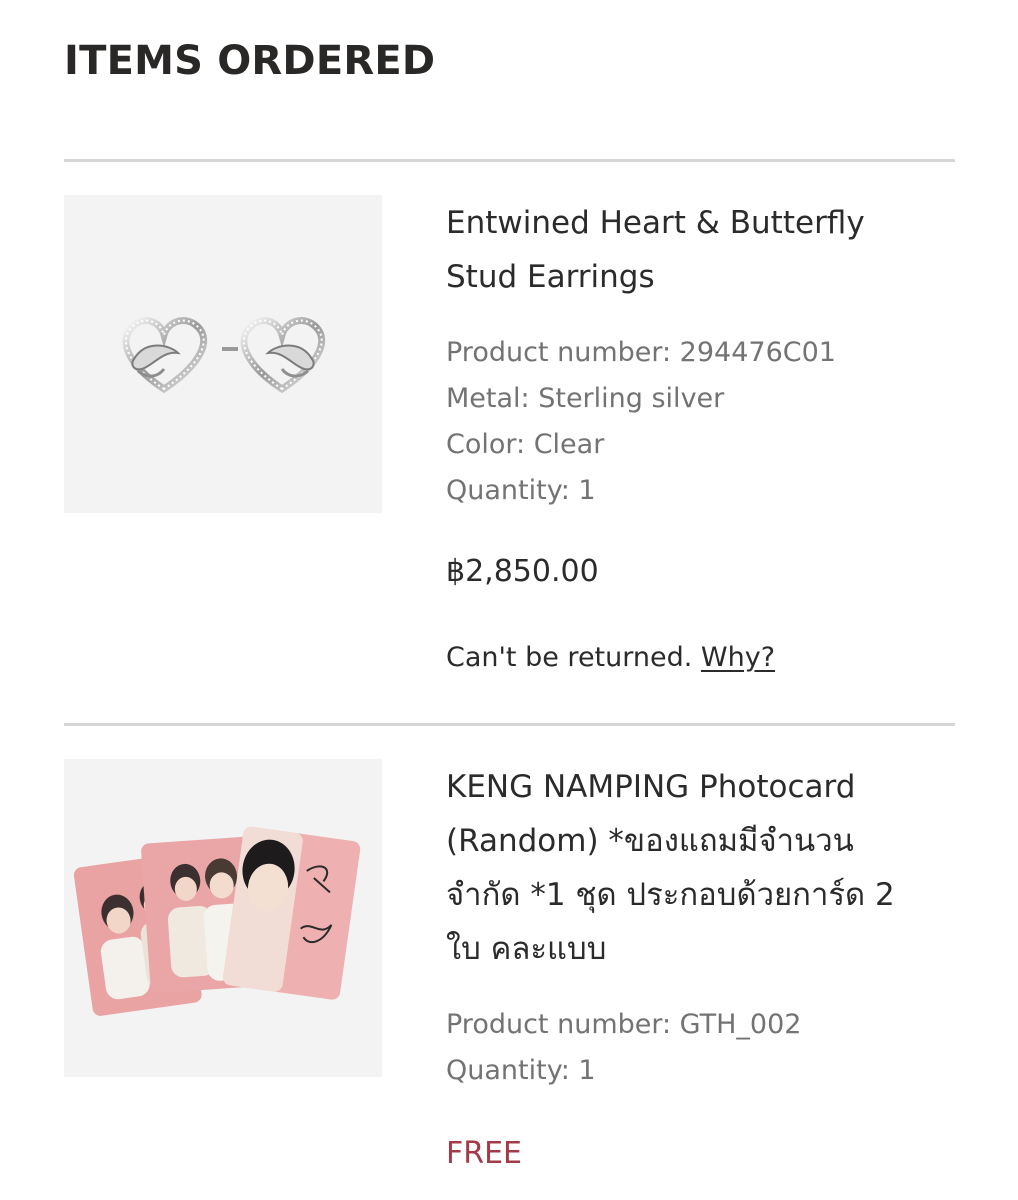  I want to click on photocard-image, so click(217, 921).